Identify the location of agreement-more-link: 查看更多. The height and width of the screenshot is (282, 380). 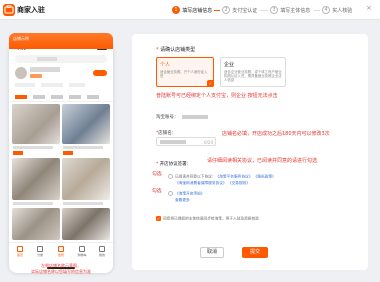
(182, 200).